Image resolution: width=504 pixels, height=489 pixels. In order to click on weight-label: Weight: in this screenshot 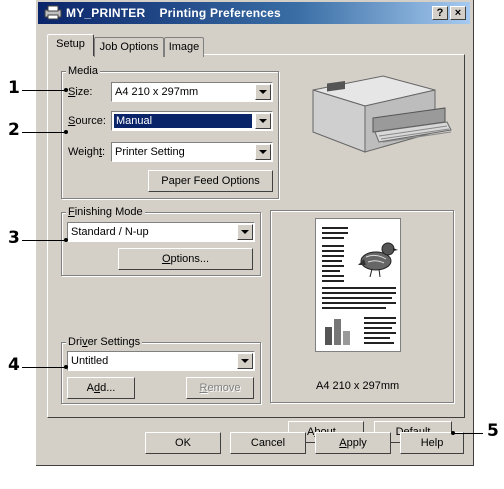, I will do `click(87, 152)`.